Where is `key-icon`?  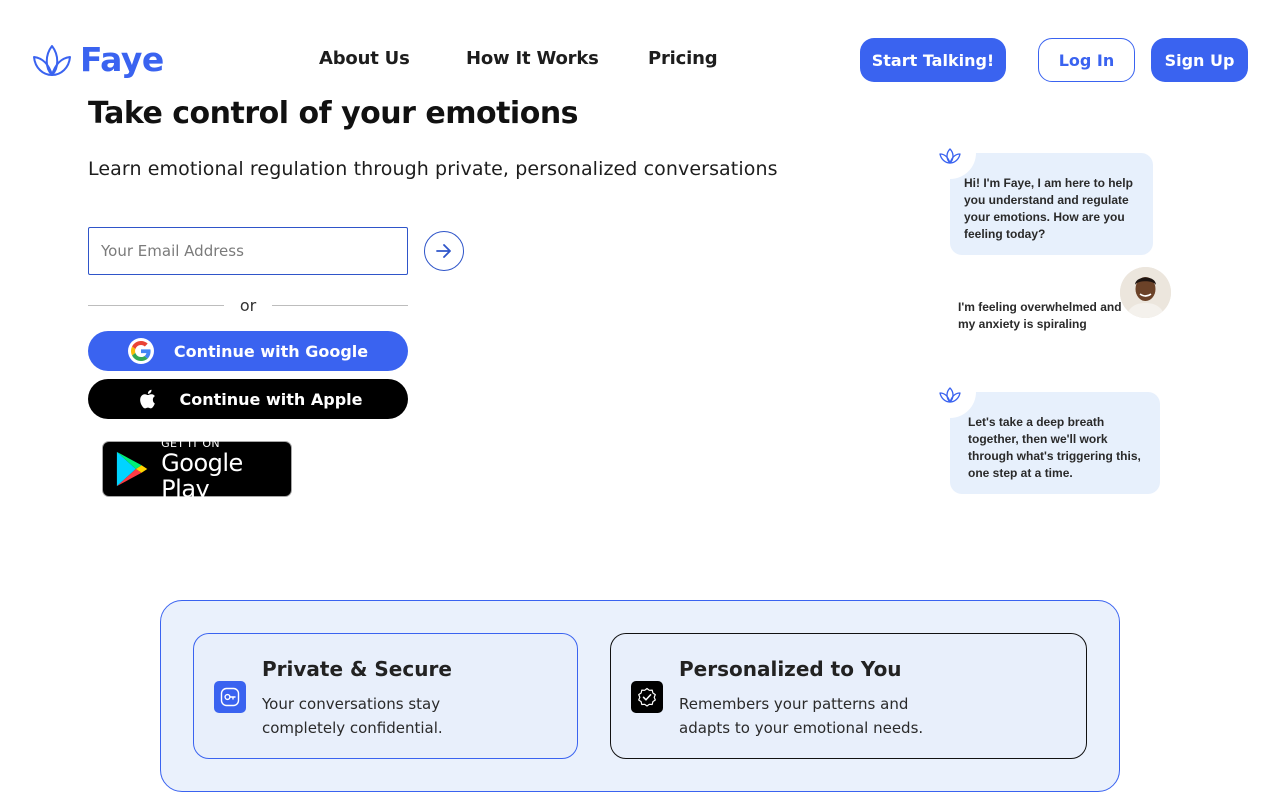
key-icon is located at coordinates (230, 697).